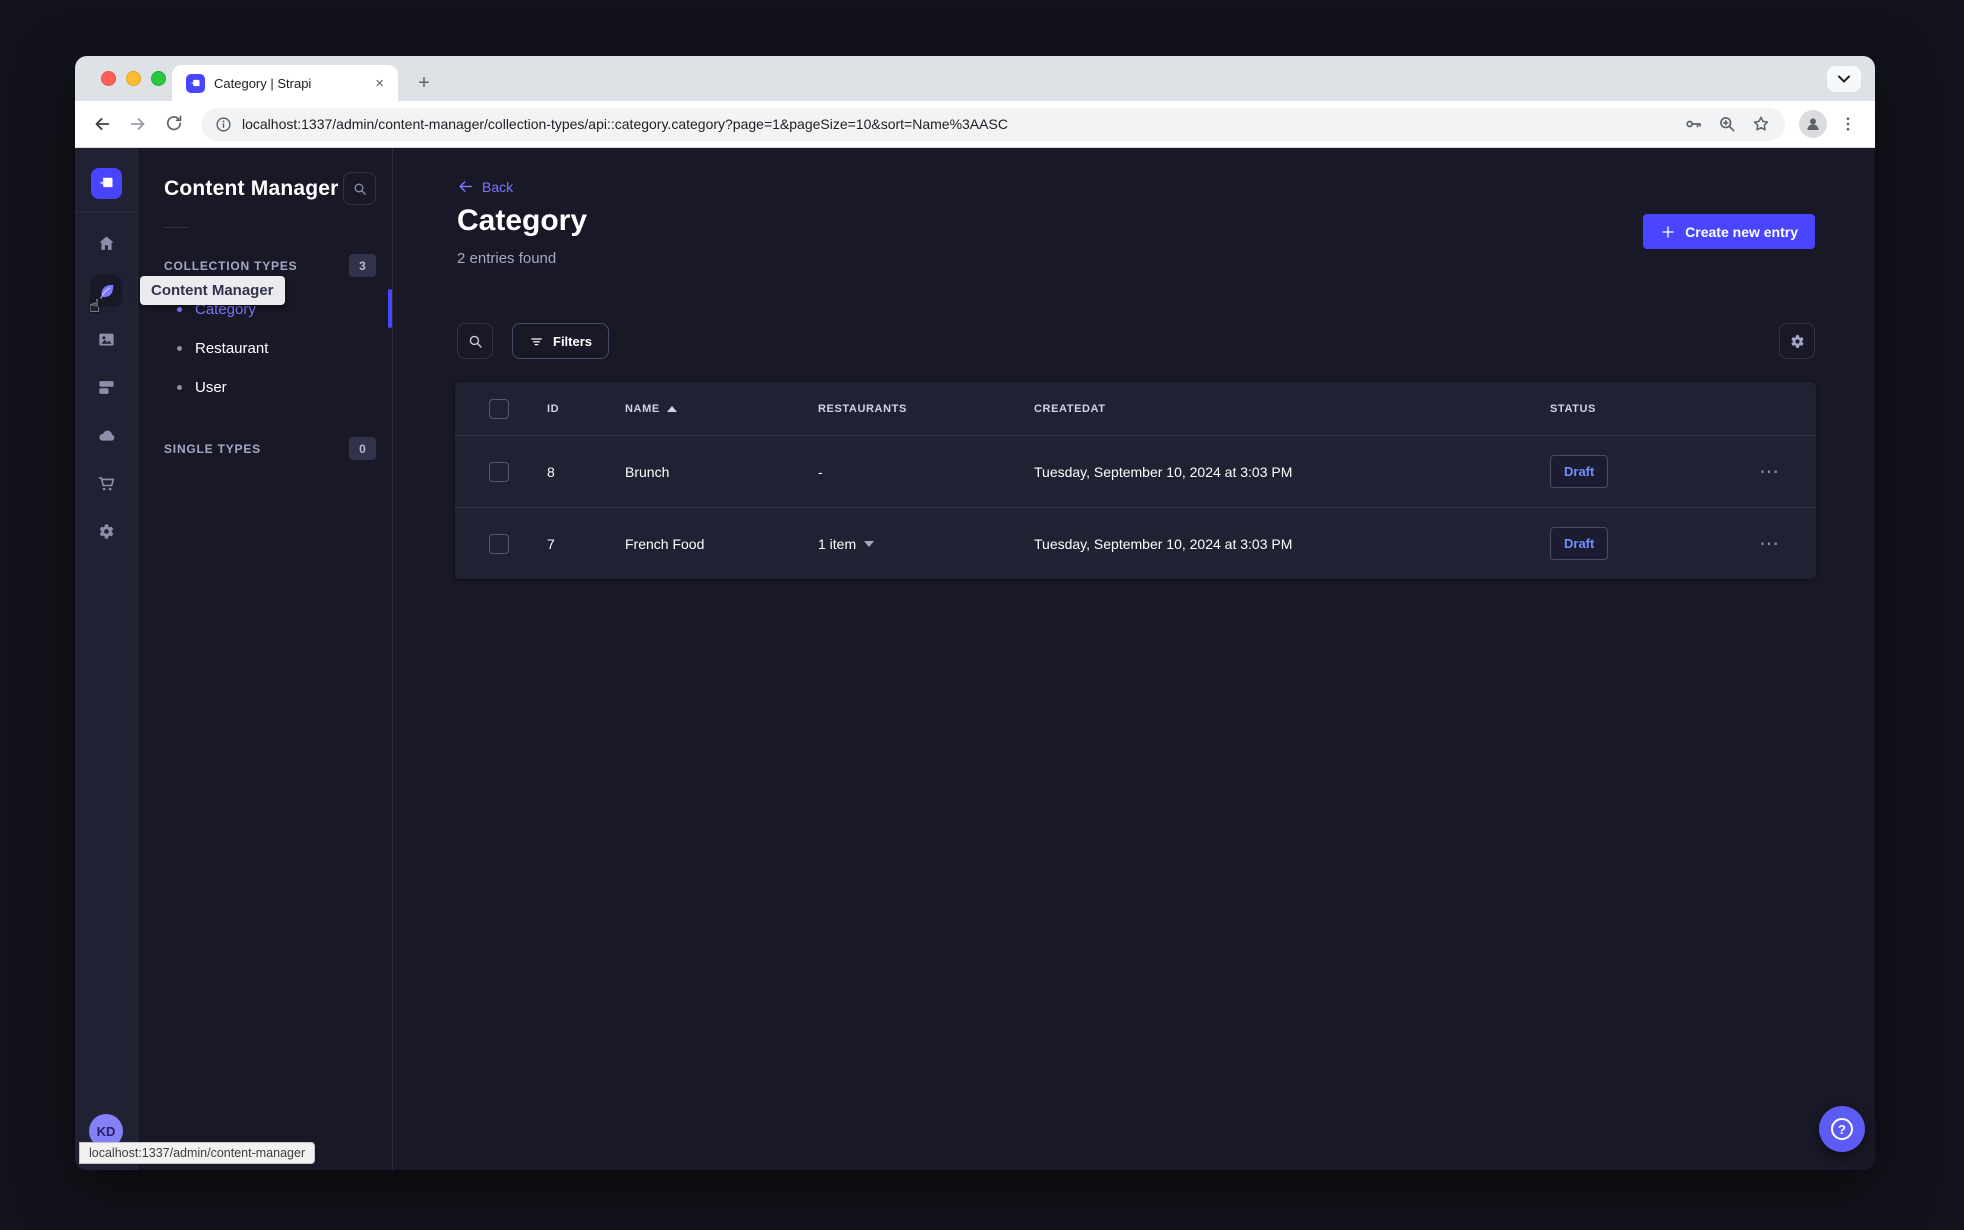  Describe the element at coordinates (485, 186) in the screenshot. I see `back-link: Back` at that location.